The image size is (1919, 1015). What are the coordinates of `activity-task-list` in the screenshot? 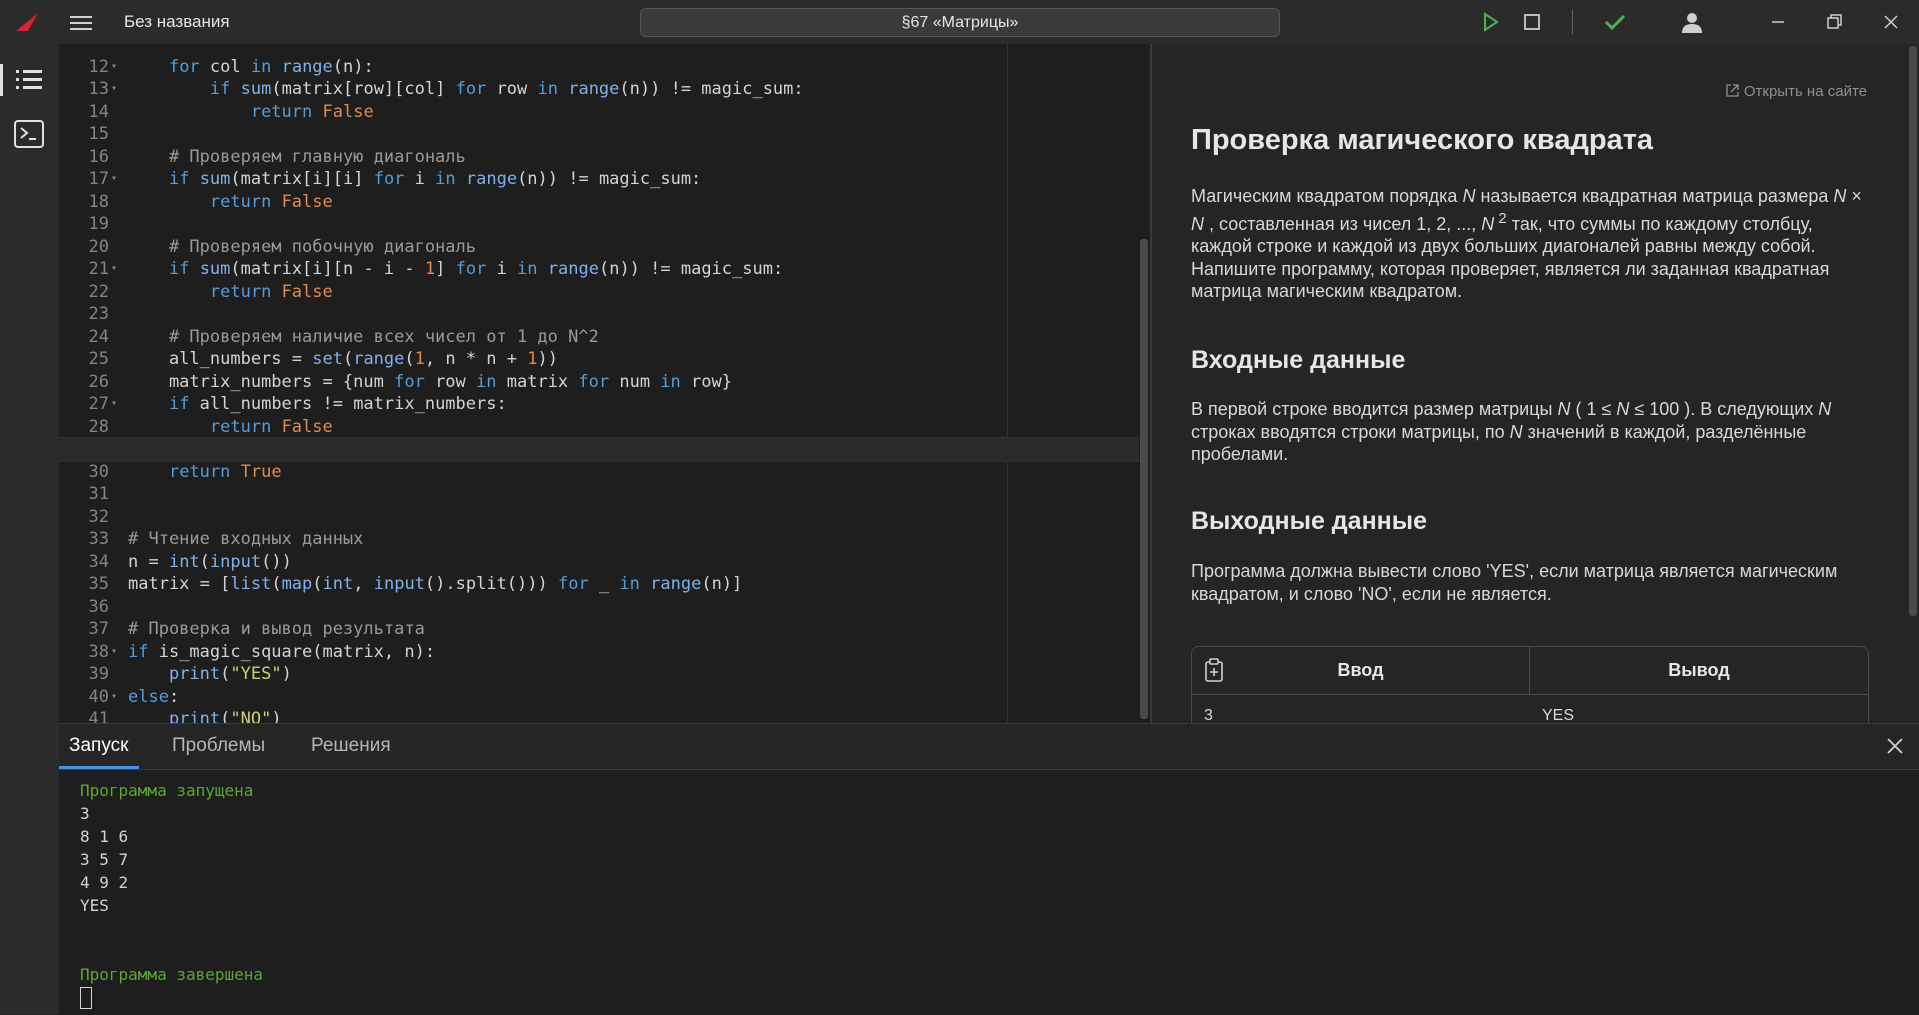 It's located at (29, 80).